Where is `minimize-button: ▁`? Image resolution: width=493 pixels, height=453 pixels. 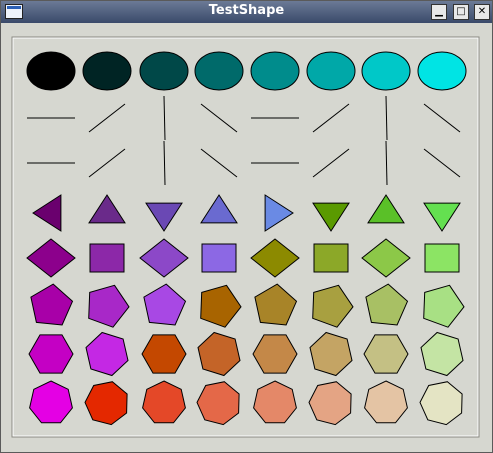 minimize-button: ▁ is located at coordinates (439, 12).